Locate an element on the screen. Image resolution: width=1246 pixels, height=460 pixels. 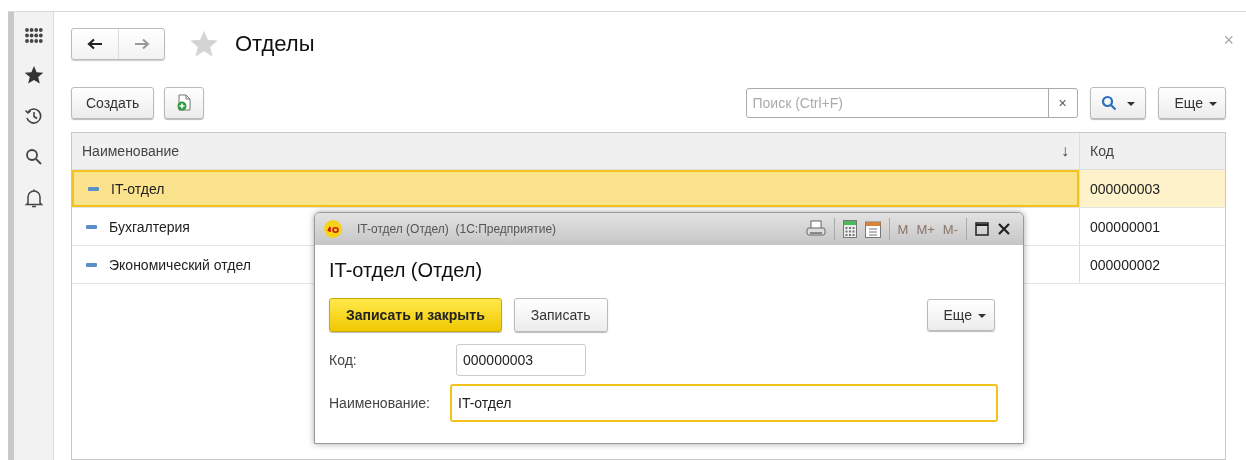
table-cell: Бухгалтерия is located at coordinates (149, 226).